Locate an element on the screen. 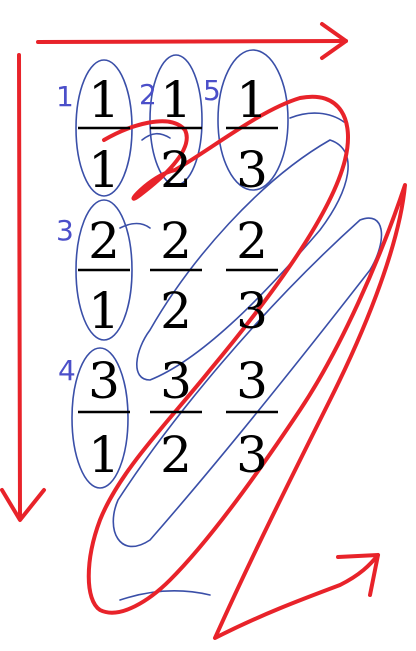  left-arrow is located at coordinates (23, 287).